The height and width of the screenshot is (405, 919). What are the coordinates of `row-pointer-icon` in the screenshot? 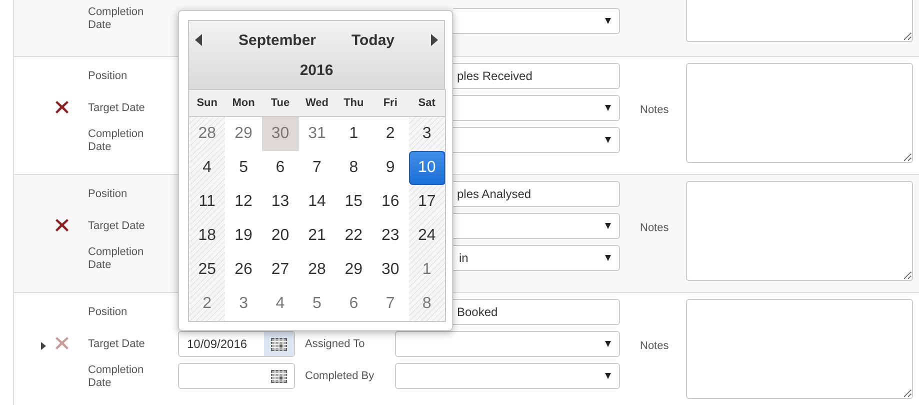 It's located at (43, 346).